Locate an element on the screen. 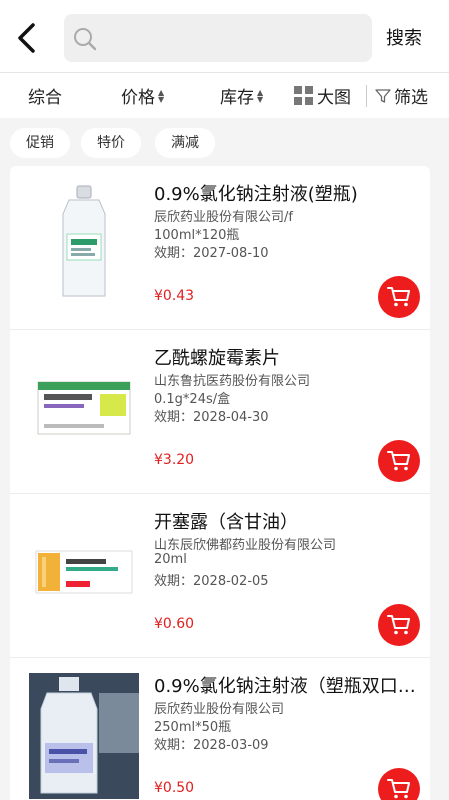  search-button: 搜索 is located at coordinates (404, 37).